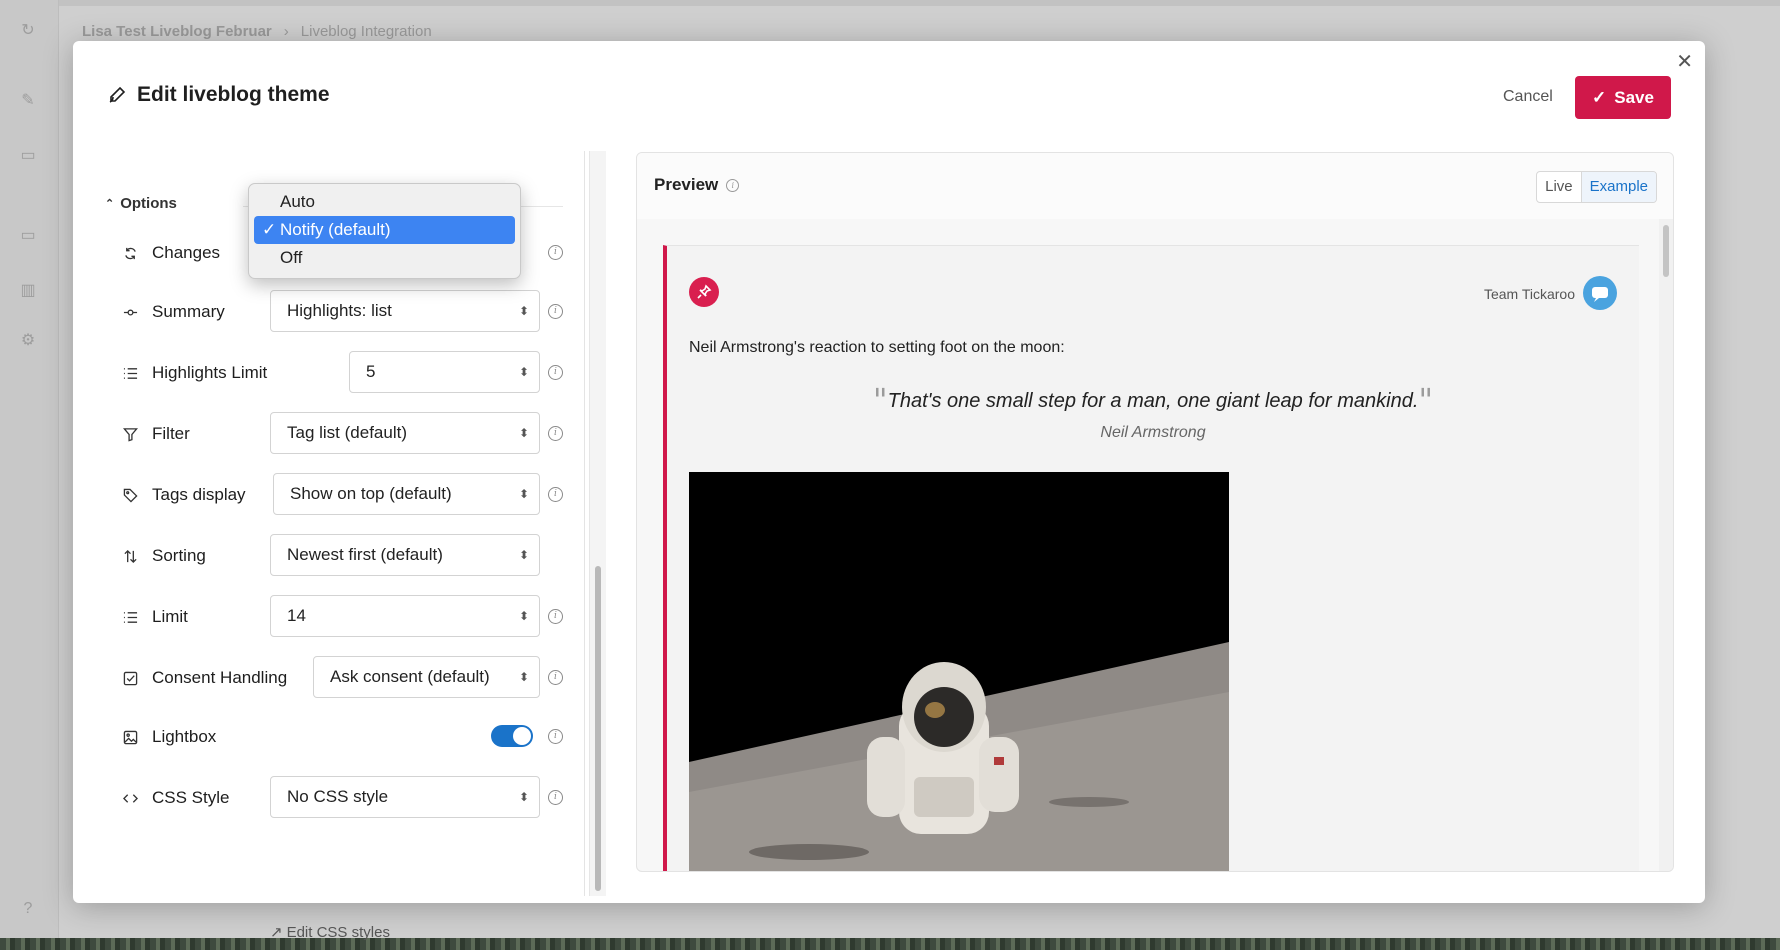  Describe the element at coordinates (28, 235) in the screenshot. I see `monitor-icon: ▭` at that location.